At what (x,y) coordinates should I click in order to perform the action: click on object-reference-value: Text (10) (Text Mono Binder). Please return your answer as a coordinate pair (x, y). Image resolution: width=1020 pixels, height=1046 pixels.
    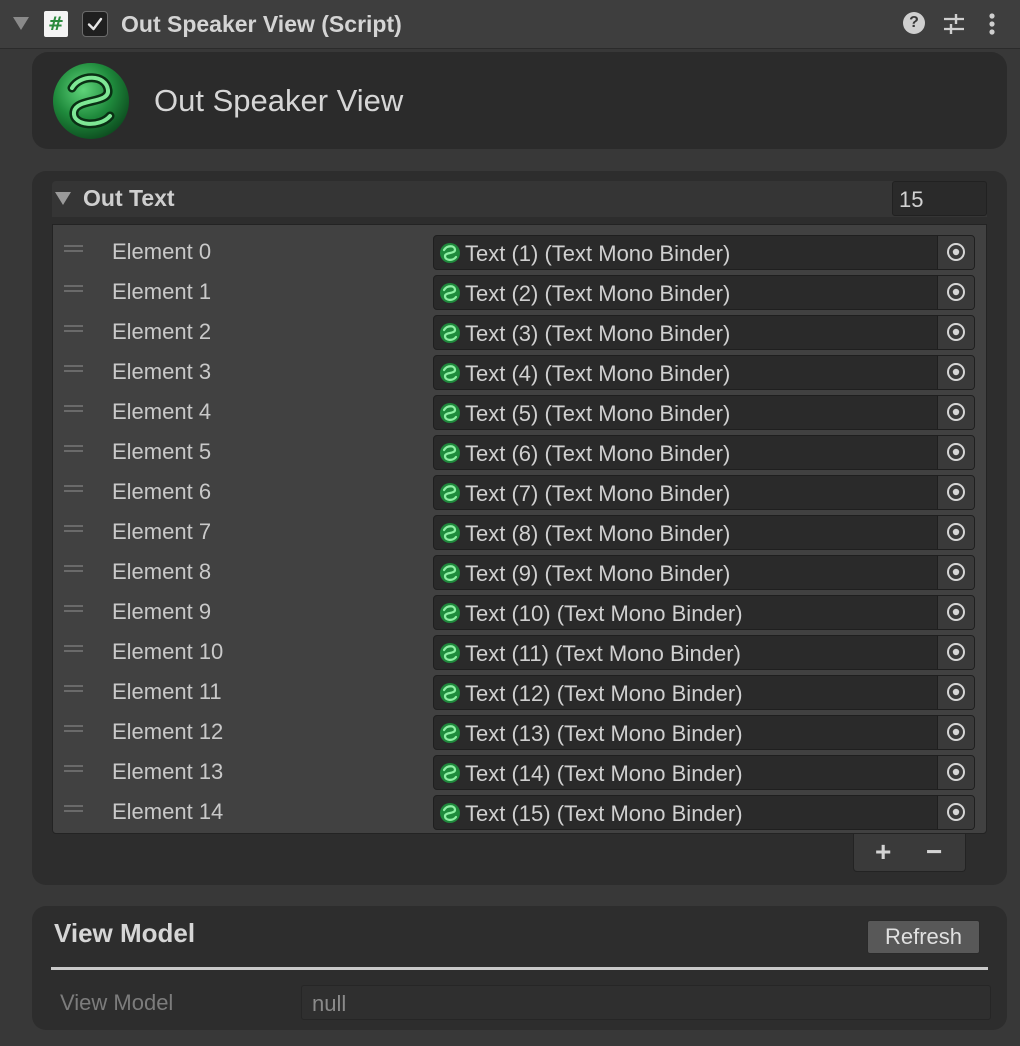
    Looking at the image, I should click on (604, 613).